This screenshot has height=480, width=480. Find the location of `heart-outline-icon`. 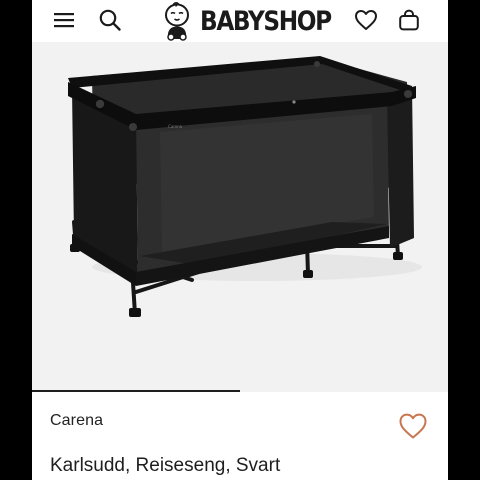

heart-outline-icon is located at coordinates (413, 426).